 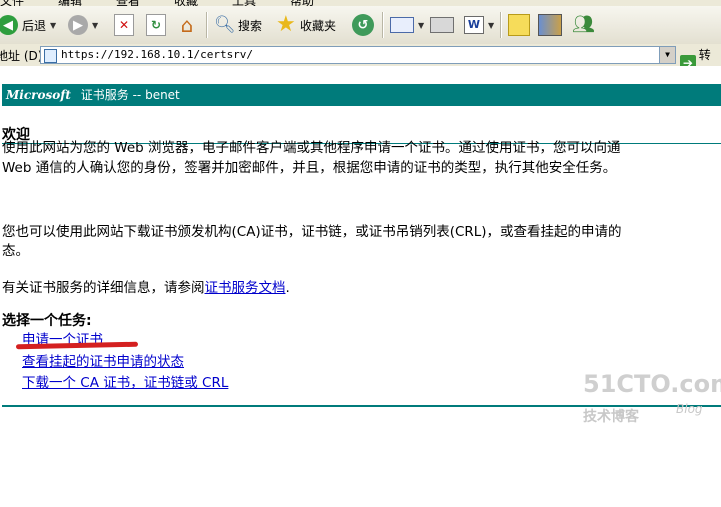 I want to click on messenger-icon: 👥︎, so click(x=583, y=24).